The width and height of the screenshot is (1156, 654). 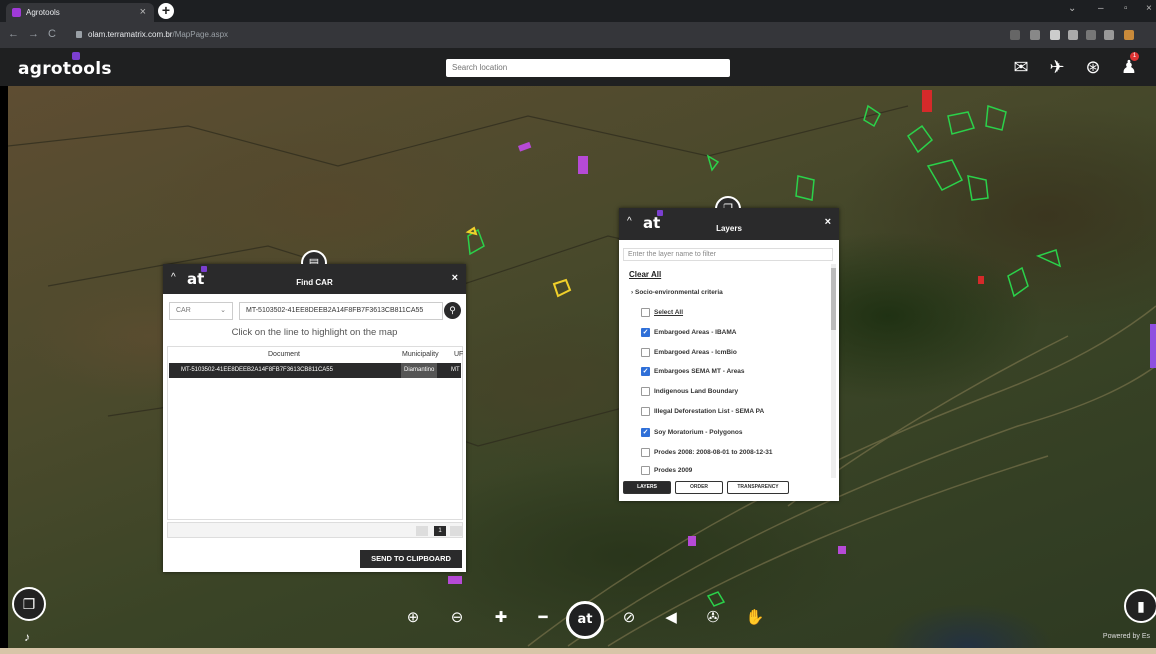 What do you see at coordinates (1057, 67) in the screenshot?
I see `satellite-icon: ✈` at bounding box center [1057, 67].